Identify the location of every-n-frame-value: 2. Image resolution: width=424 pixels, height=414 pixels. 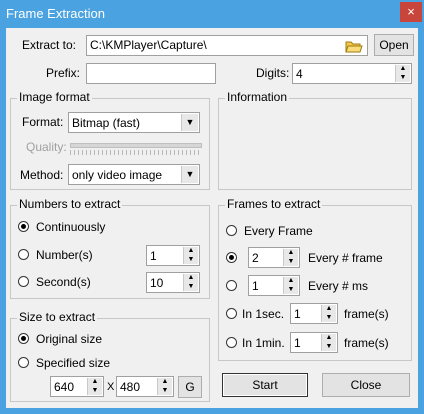
(255, 258).